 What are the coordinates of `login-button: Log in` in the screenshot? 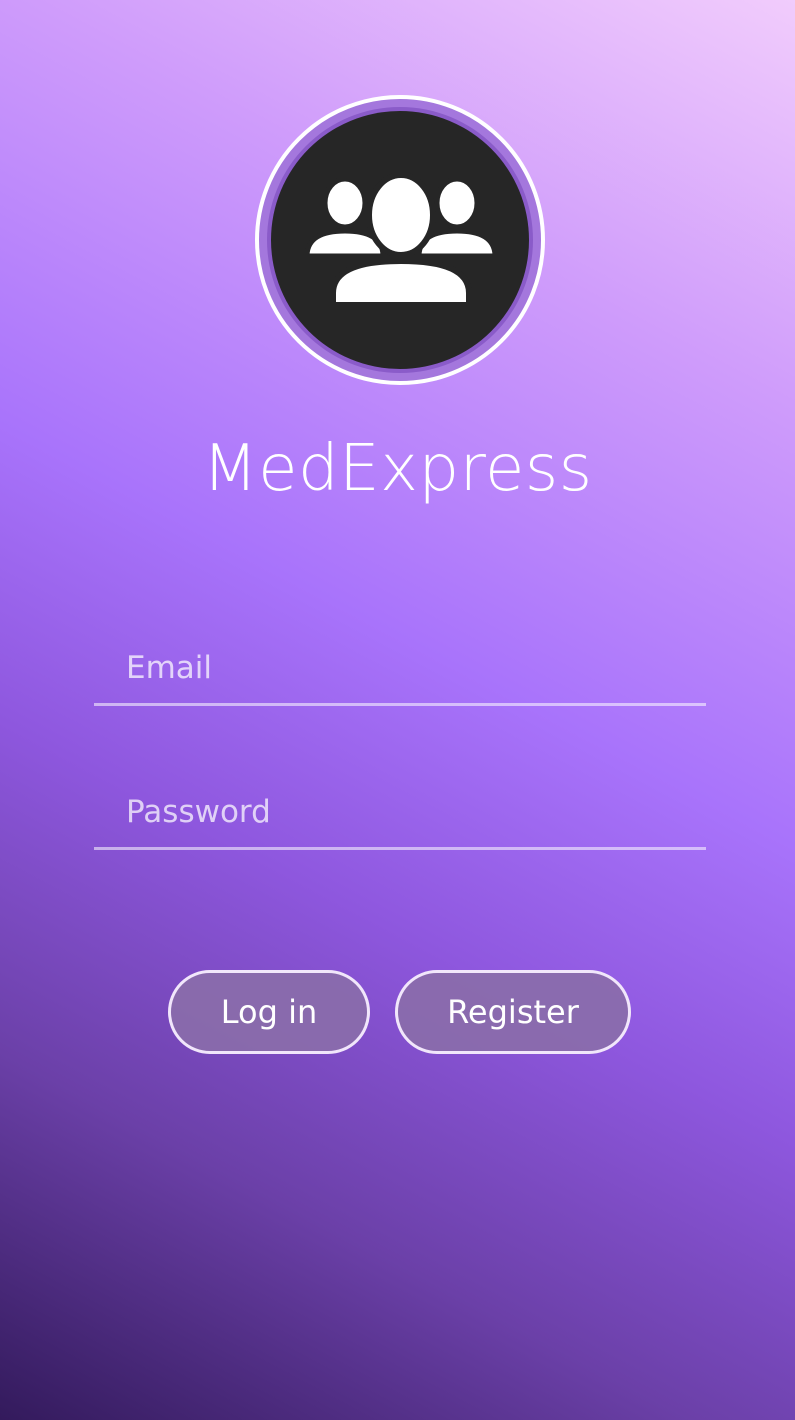 It's located at (269, 1012).